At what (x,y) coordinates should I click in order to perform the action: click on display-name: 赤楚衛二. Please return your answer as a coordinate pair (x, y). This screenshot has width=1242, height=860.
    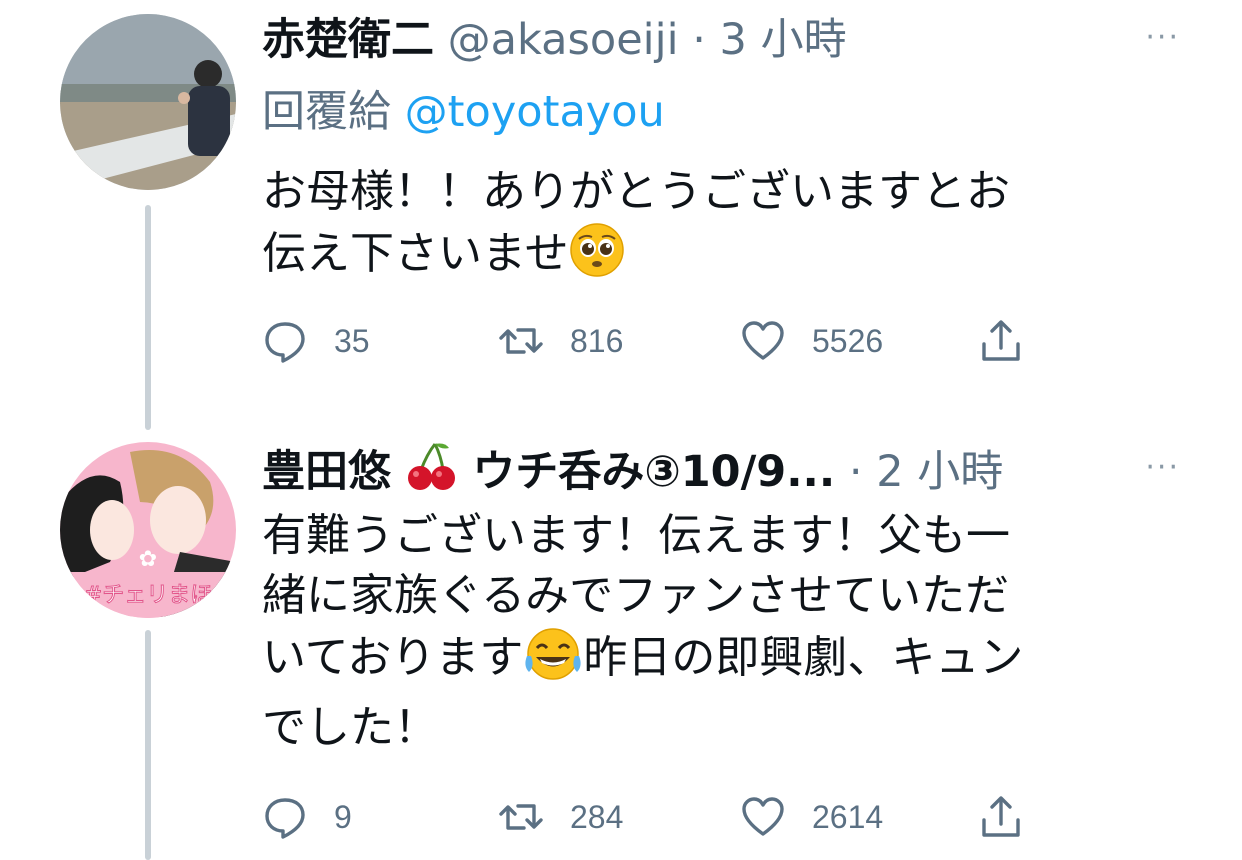
    Looking at the image, I should click on (348, 40).